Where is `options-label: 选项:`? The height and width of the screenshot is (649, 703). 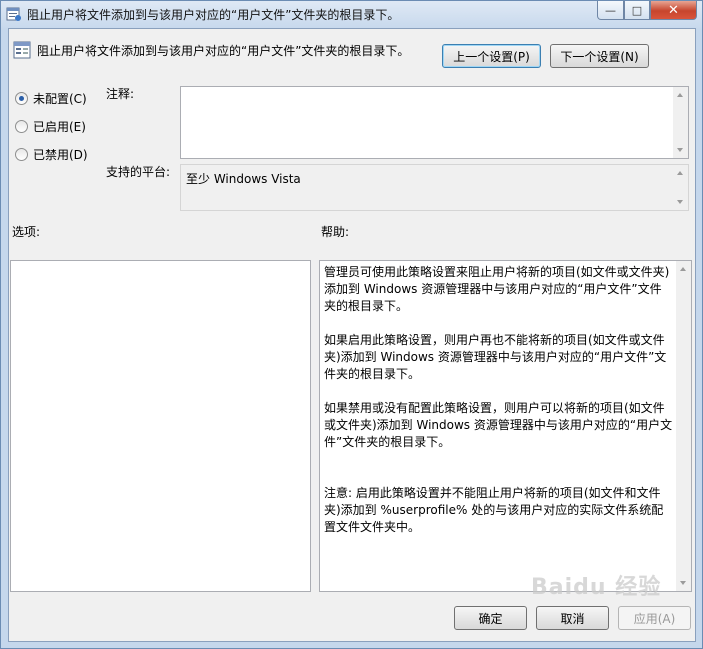 options-label: 选项: is located at coordinates (26, 232).